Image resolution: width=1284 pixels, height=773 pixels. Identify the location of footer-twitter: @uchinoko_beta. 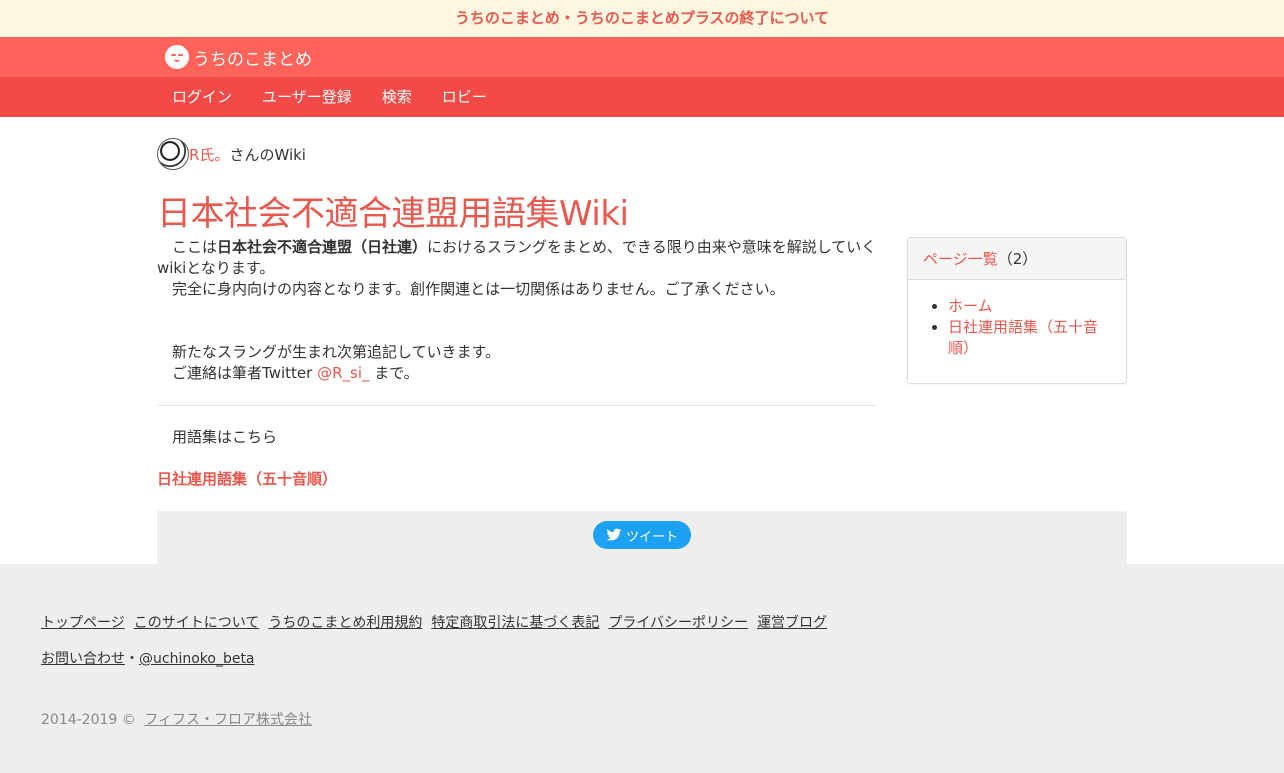
(197, 659).